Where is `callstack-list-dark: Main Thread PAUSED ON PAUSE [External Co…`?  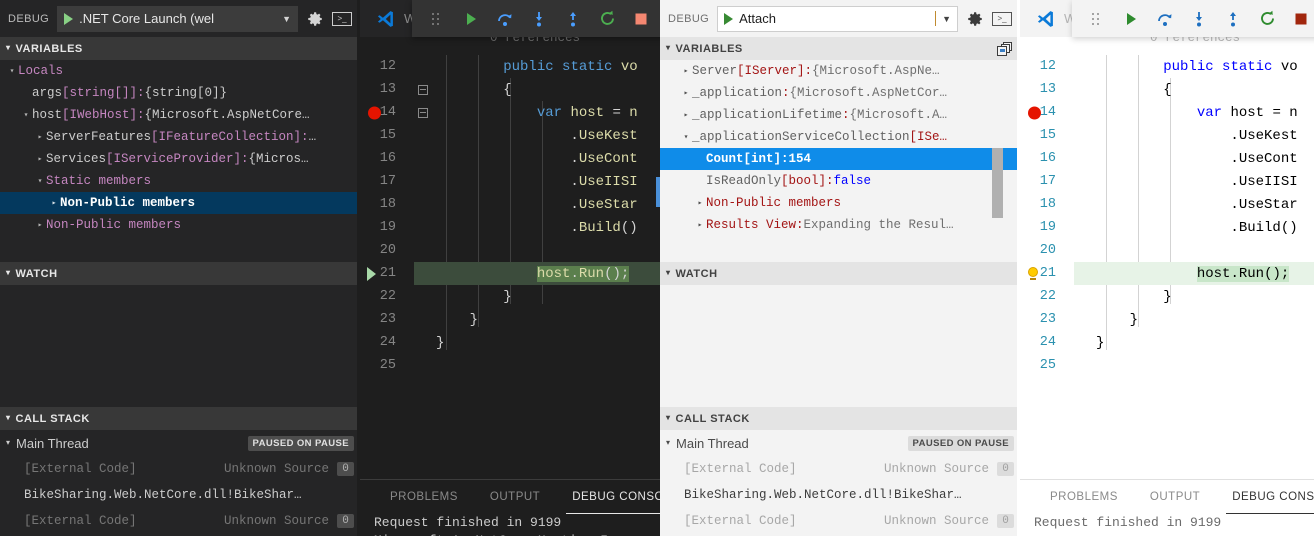 callstack-list-dark: Main Thread PAUSED ON PAUSE [External Co… is located at coordinates (180, 482).